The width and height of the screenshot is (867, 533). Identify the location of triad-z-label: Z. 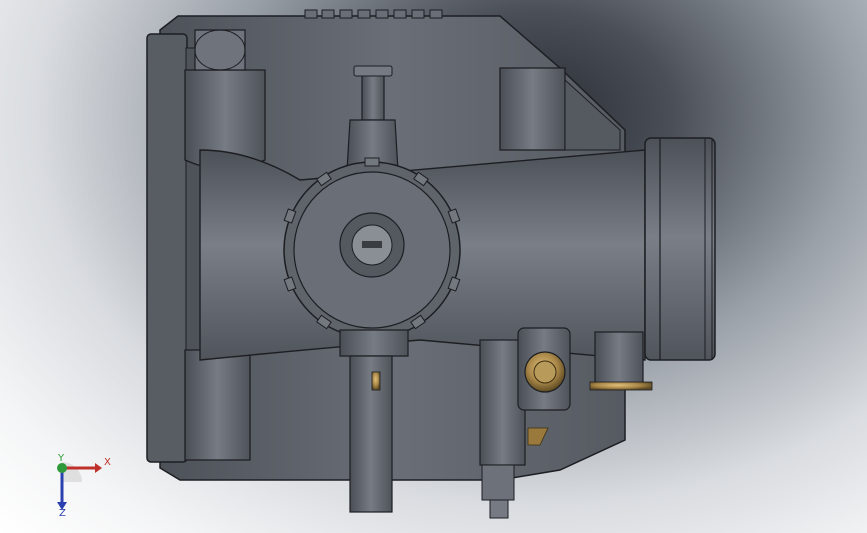
(62, 513).